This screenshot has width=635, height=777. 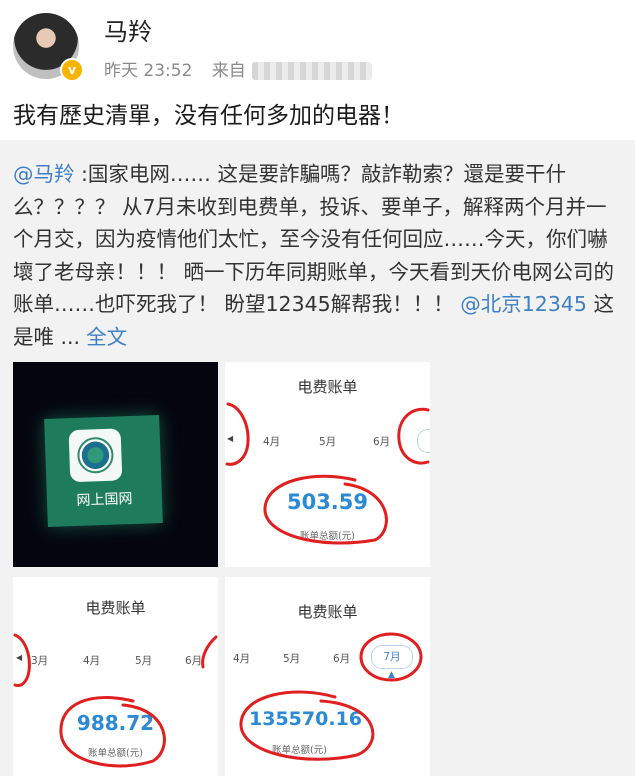 What do you see at coordinates (115, 677) in the screenshot?
I see `image-bill-2: 电费账单 ◀ 3月 4月 5月 6月 988.72 账单总额(元)` at bounding box center [115, 677].